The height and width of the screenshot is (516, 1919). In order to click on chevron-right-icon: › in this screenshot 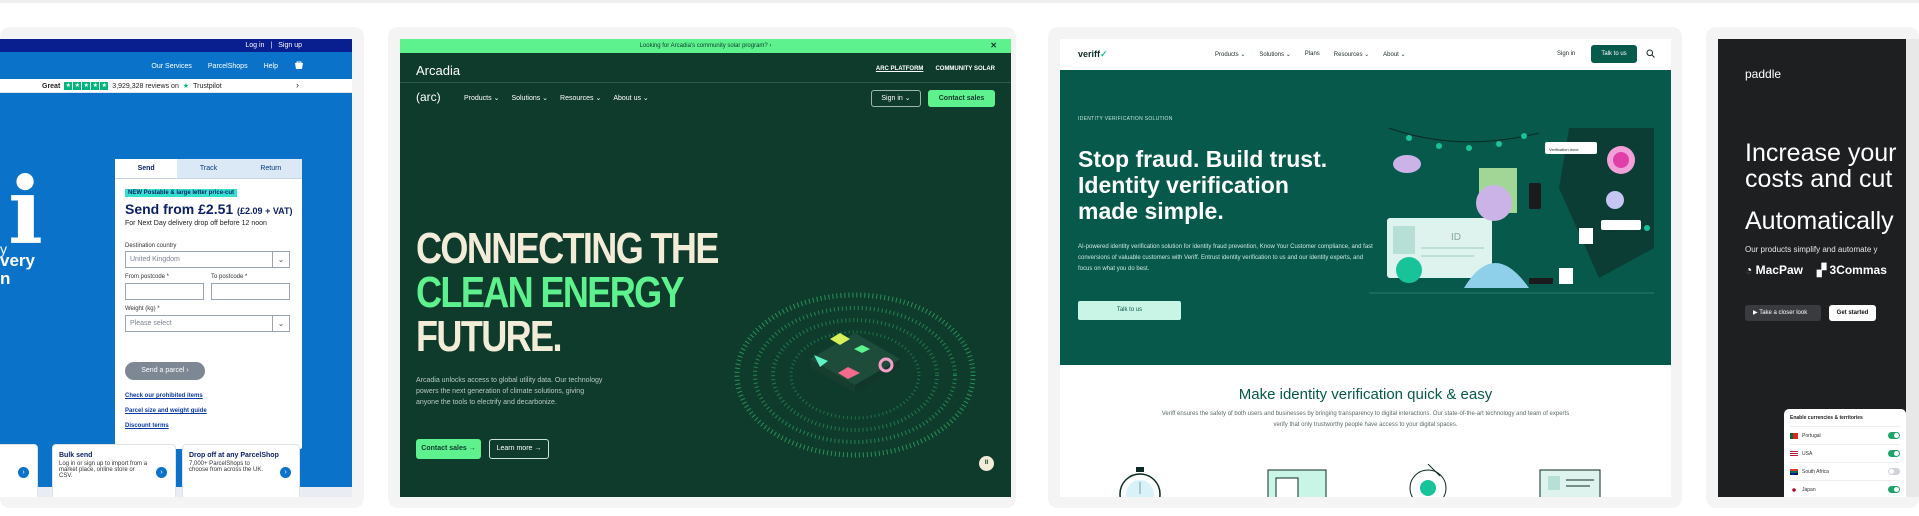, I will do `click(297, 85)`.